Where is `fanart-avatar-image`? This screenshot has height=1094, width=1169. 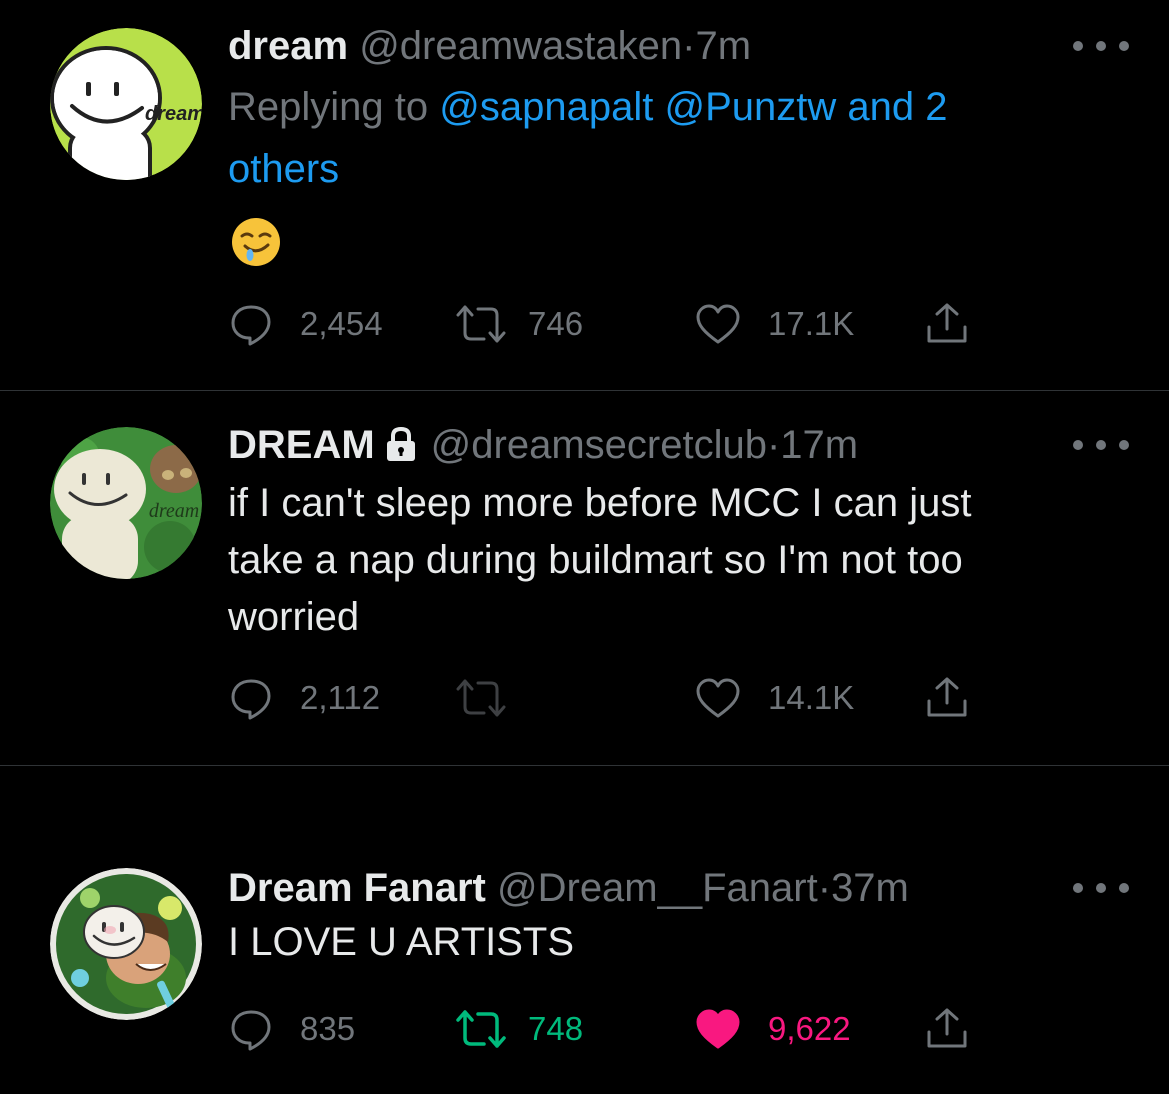 fanart-avatar-image is located at coordinates (126, 944).